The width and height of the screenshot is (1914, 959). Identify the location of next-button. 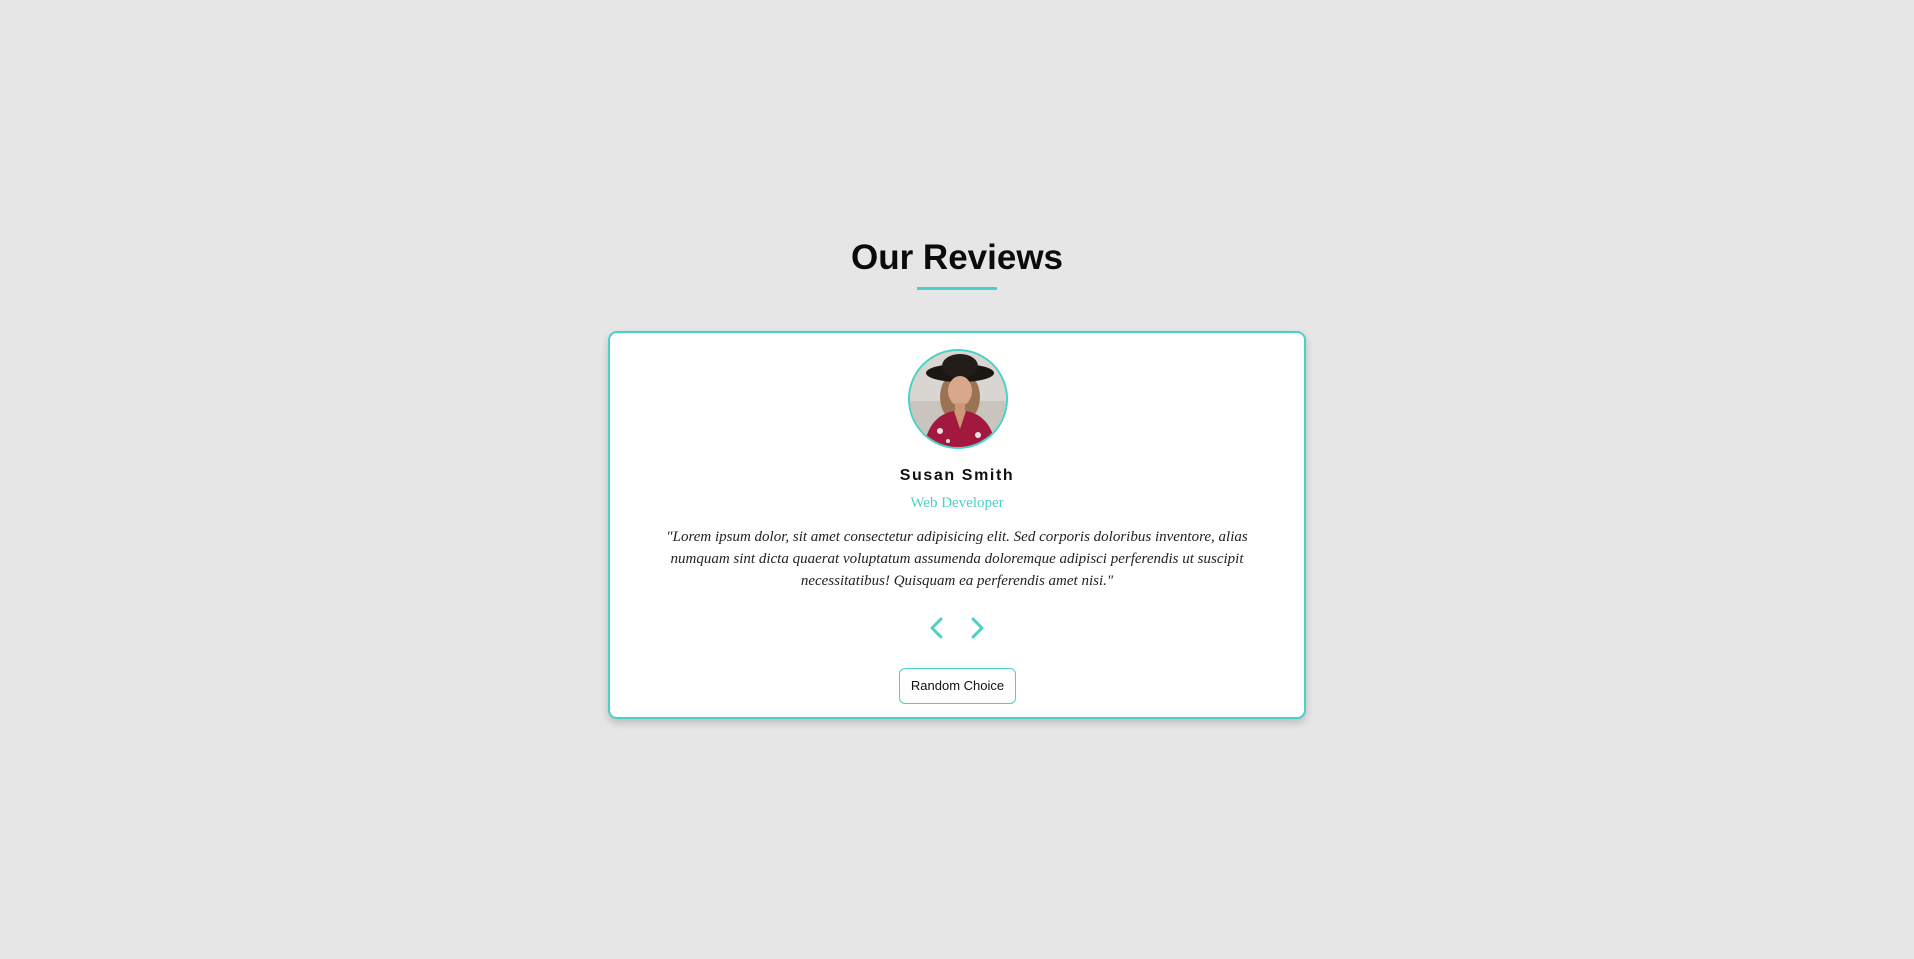
(977, 628).